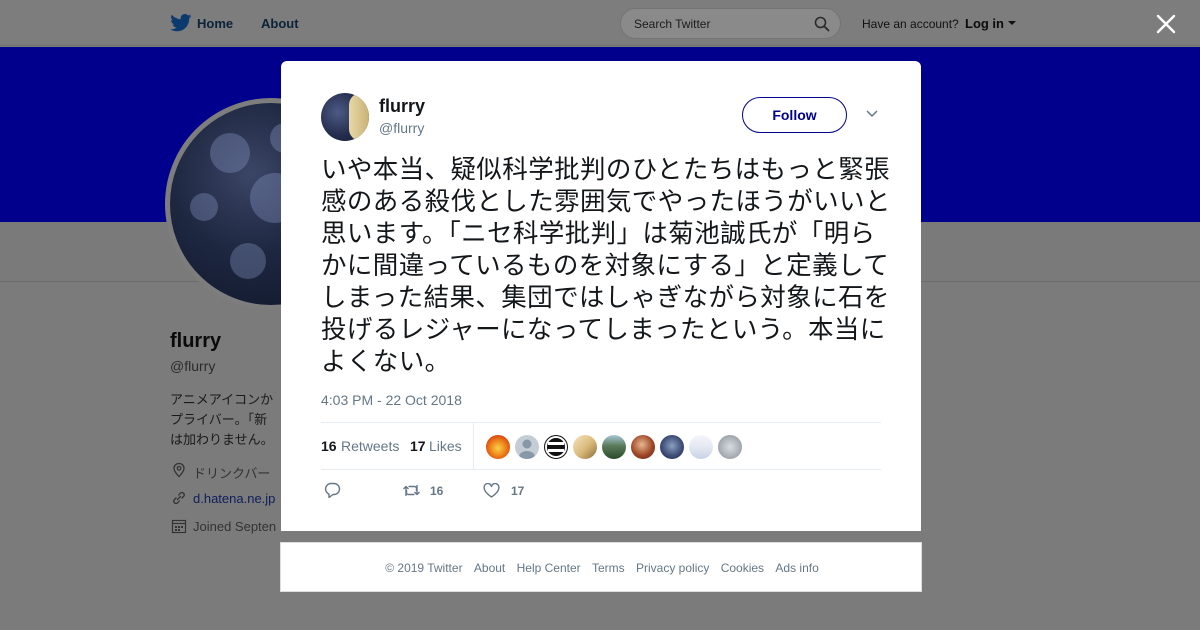 The image size is (1200, 630). Describe the element at coordinates (179, 470) in the screenshot. I see `location-pin-icon` at that location.